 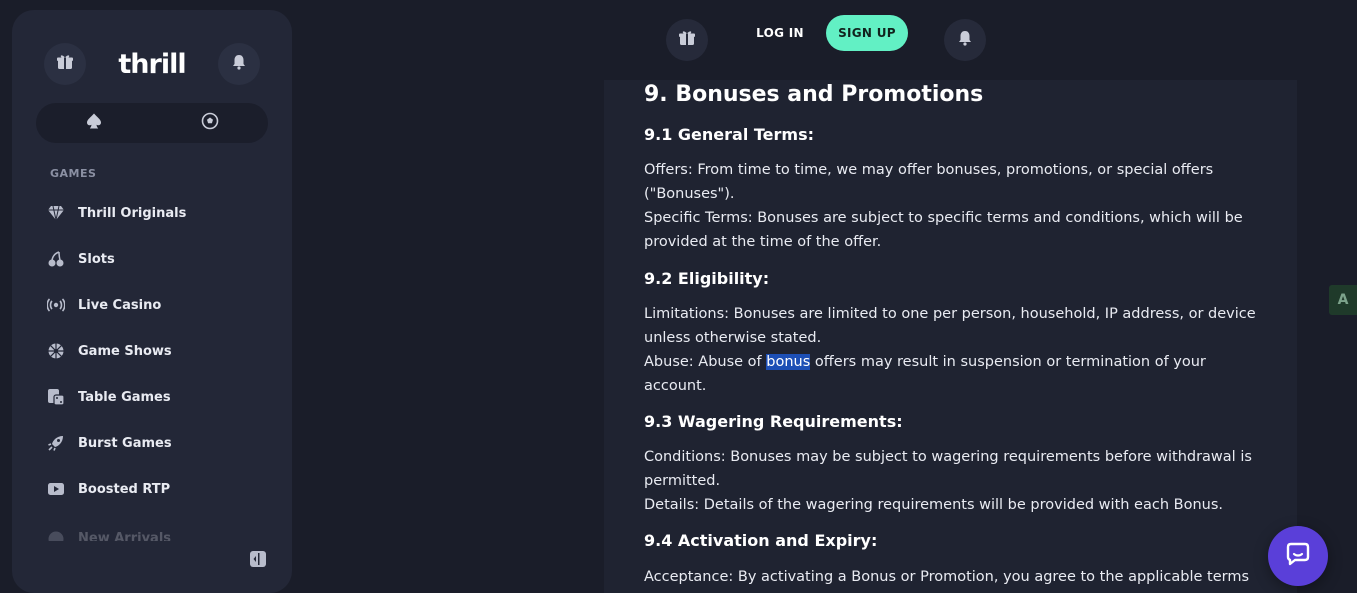 What do you see at coordinates (56, 489) in the screenshot?
I see `boost-icon` at bounding box center [56, 489].